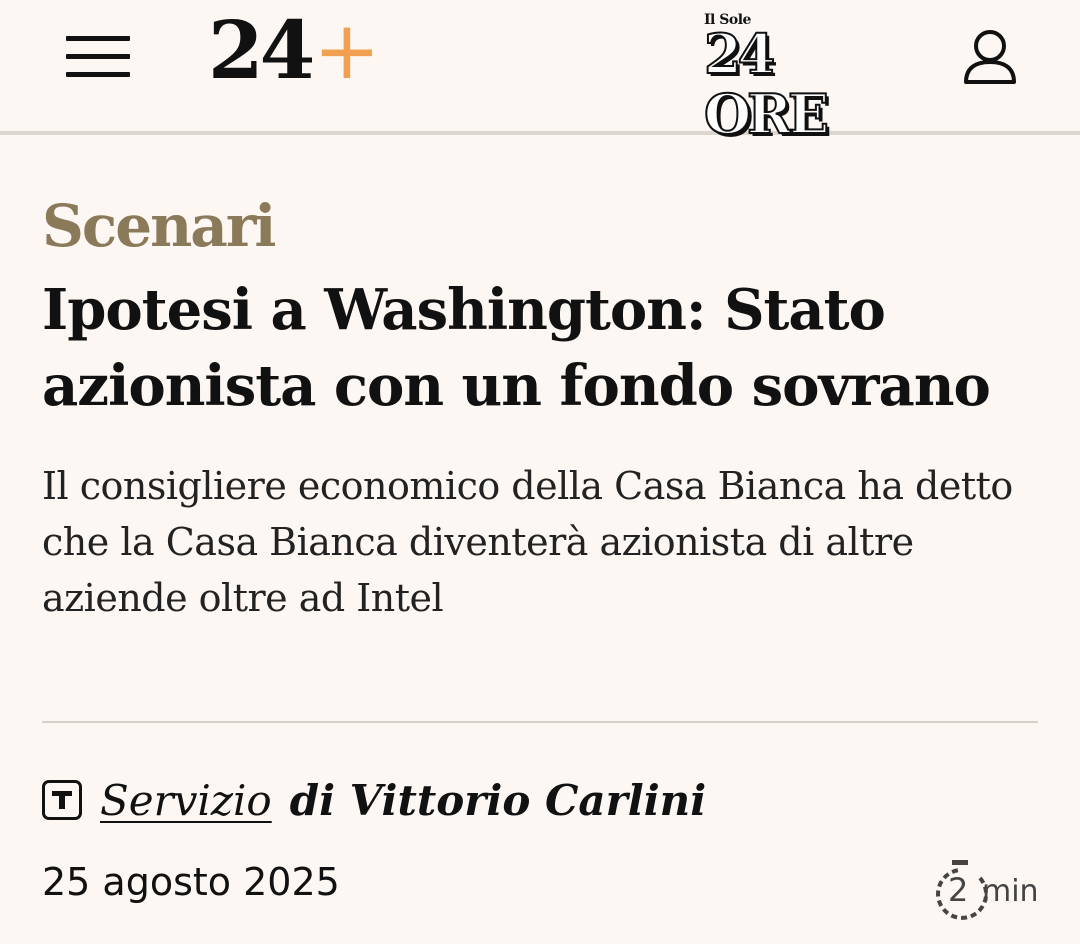  I want to click on read-time-value: 2, so click(958, 890).